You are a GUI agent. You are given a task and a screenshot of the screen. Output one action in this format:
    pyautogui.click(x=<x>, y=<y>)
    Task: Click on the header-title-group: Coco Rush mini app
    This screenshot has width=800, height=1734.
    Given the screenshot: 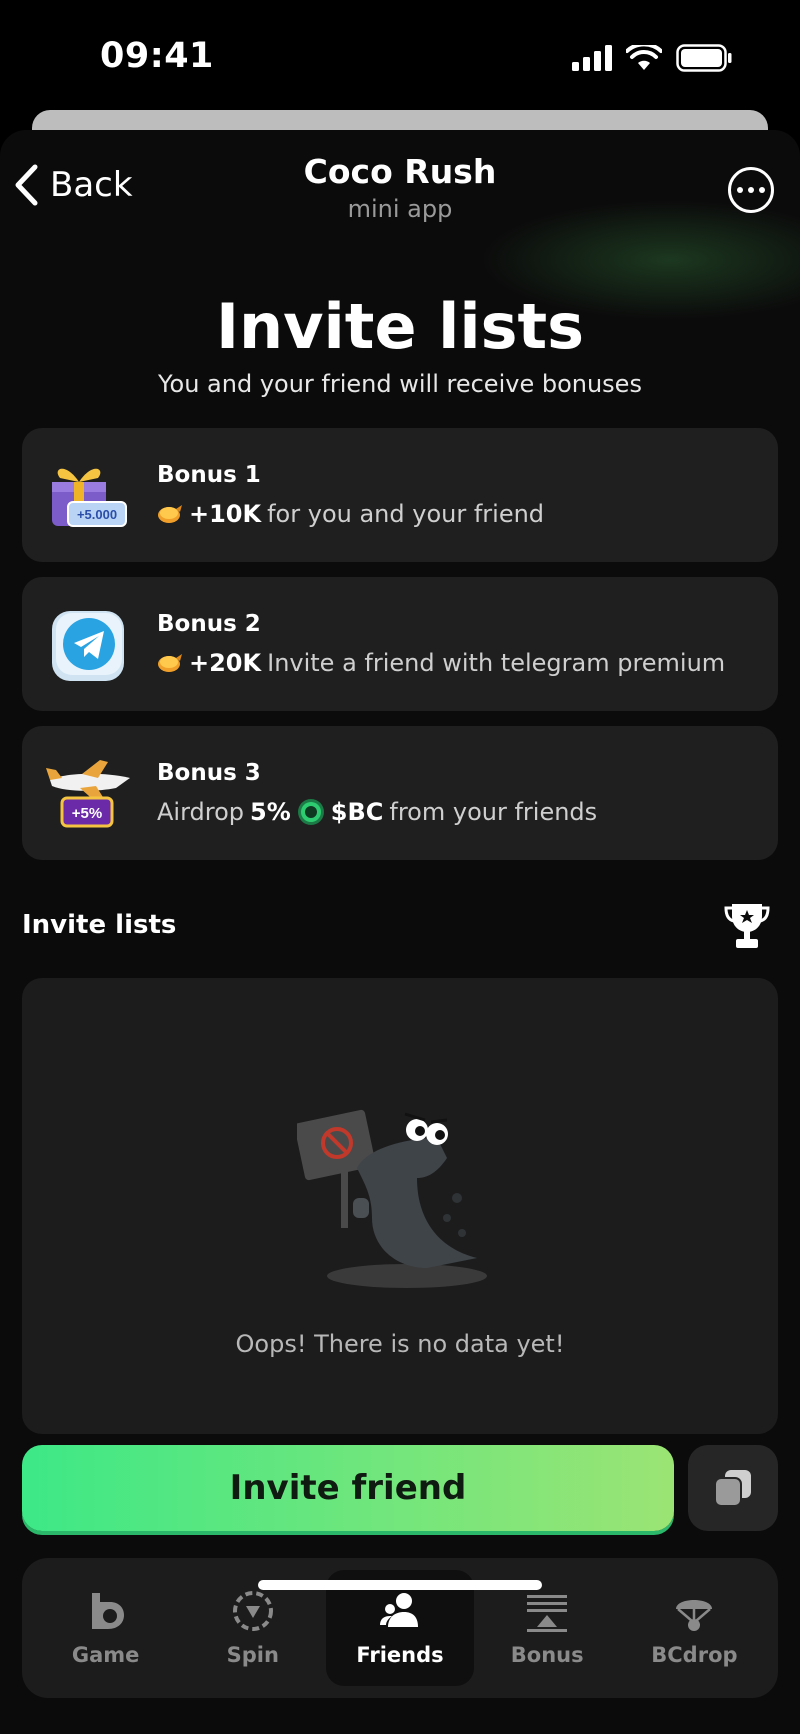 What is the action you would take?
    pyautogui.click(x=400, y=187)
    